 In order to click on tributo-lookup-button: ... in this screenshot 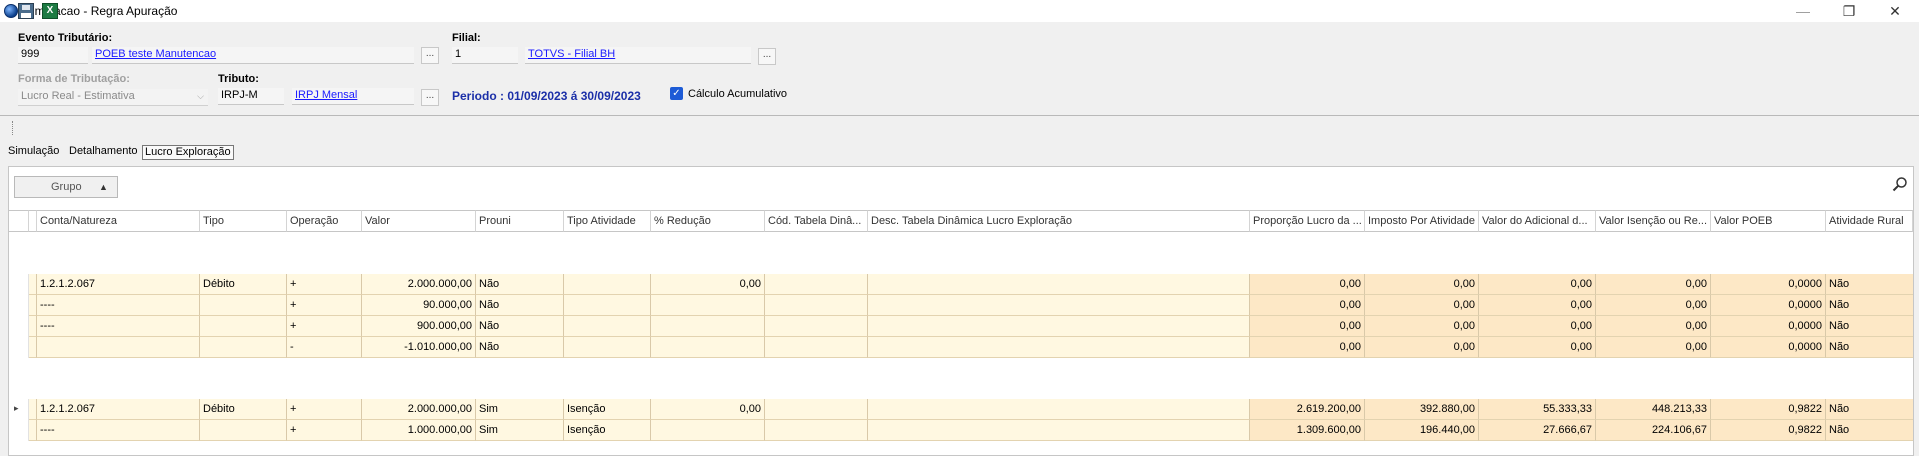, I will do `click(430, 97)`.